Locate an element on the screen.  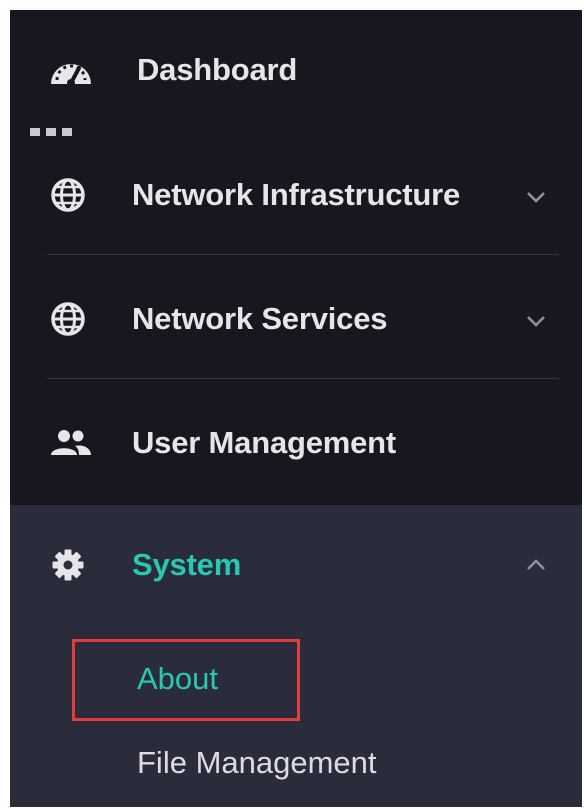
sidebar-item-label: Dashboard is located at coordinates (217, 69).